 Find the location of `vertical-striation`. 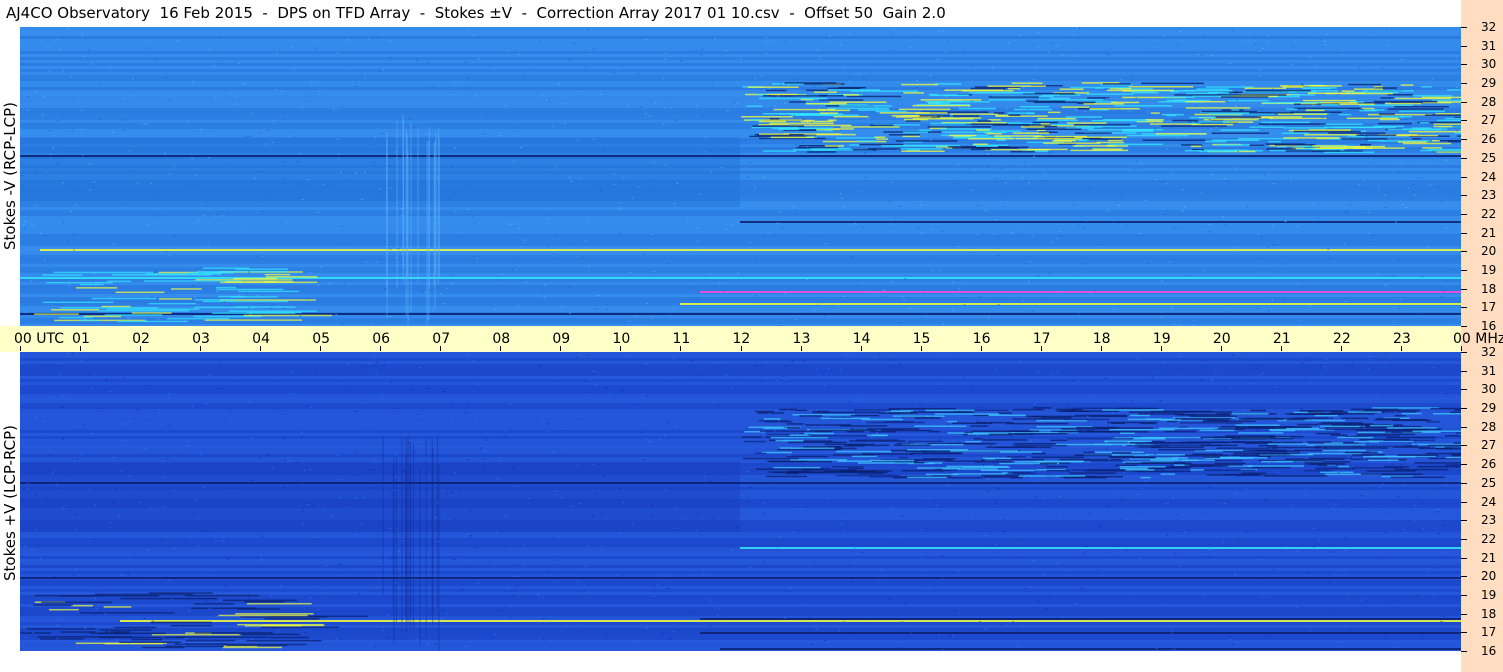

vertical-striation is located at coordinates (402, 534).